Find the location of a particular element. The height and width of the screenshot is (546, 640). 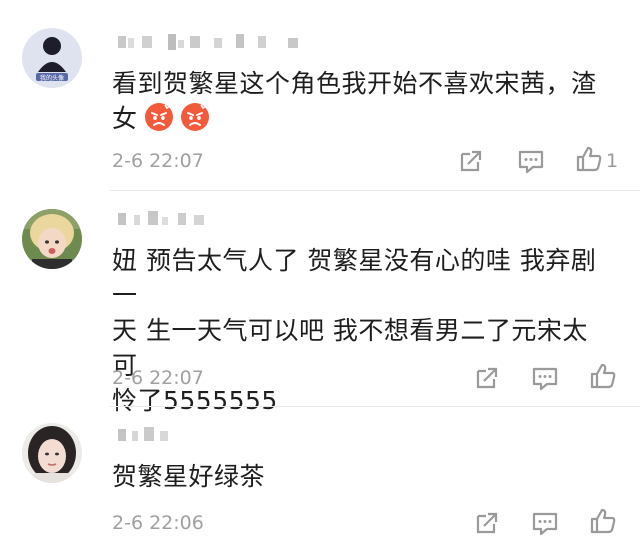

comment-text-line: 女 is located at coordinates (362, 118).